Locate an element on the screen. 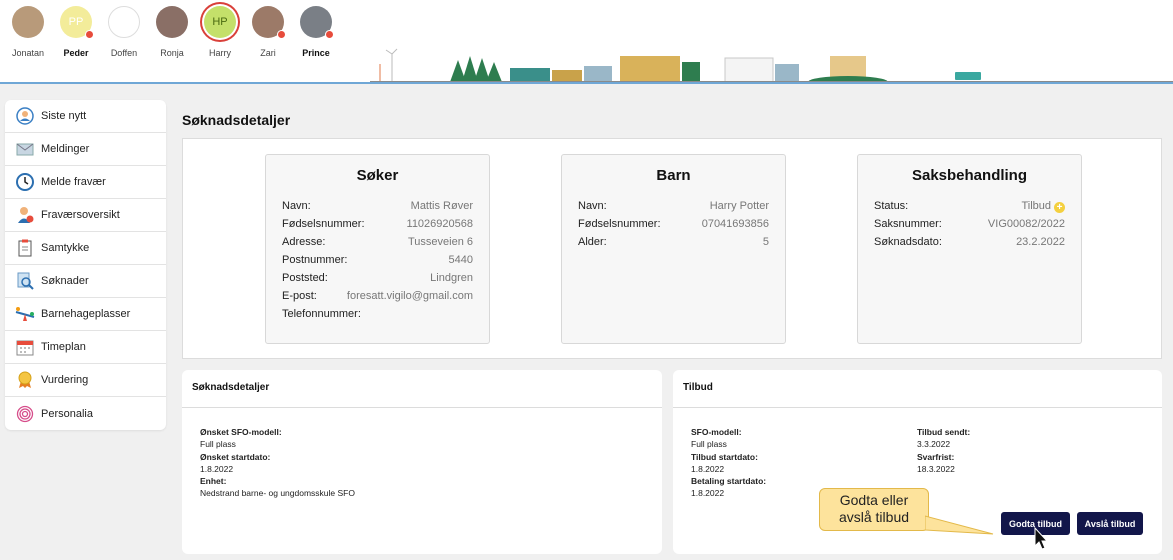 Image resolution: width=1173 pixels, height=560 pixels. offer-deadline-label: Svarfrist: is located at coordinates (936, 456).